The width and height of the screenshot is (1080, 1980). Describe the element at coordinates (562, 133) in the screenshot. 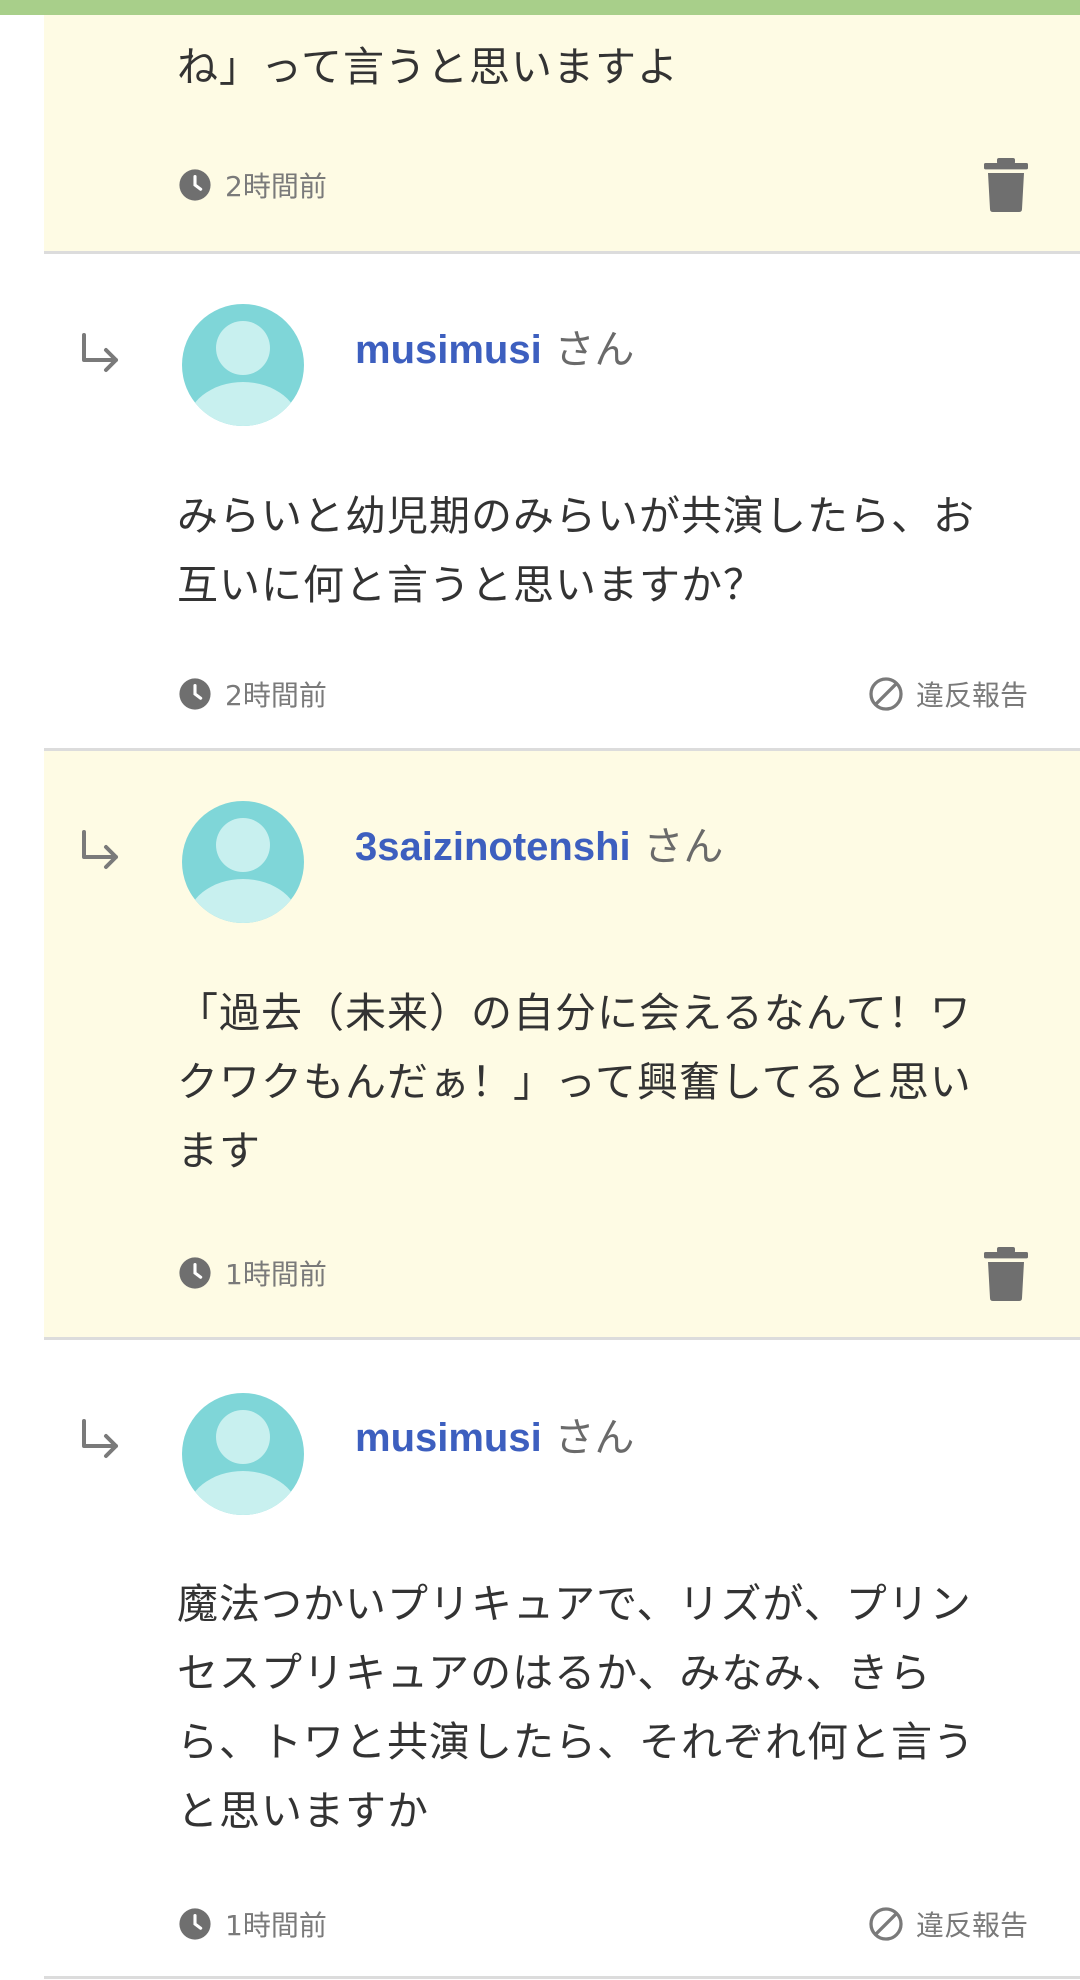

I see `comment-card-own: ね」って言うと思いますよ 2時間前` at that location.